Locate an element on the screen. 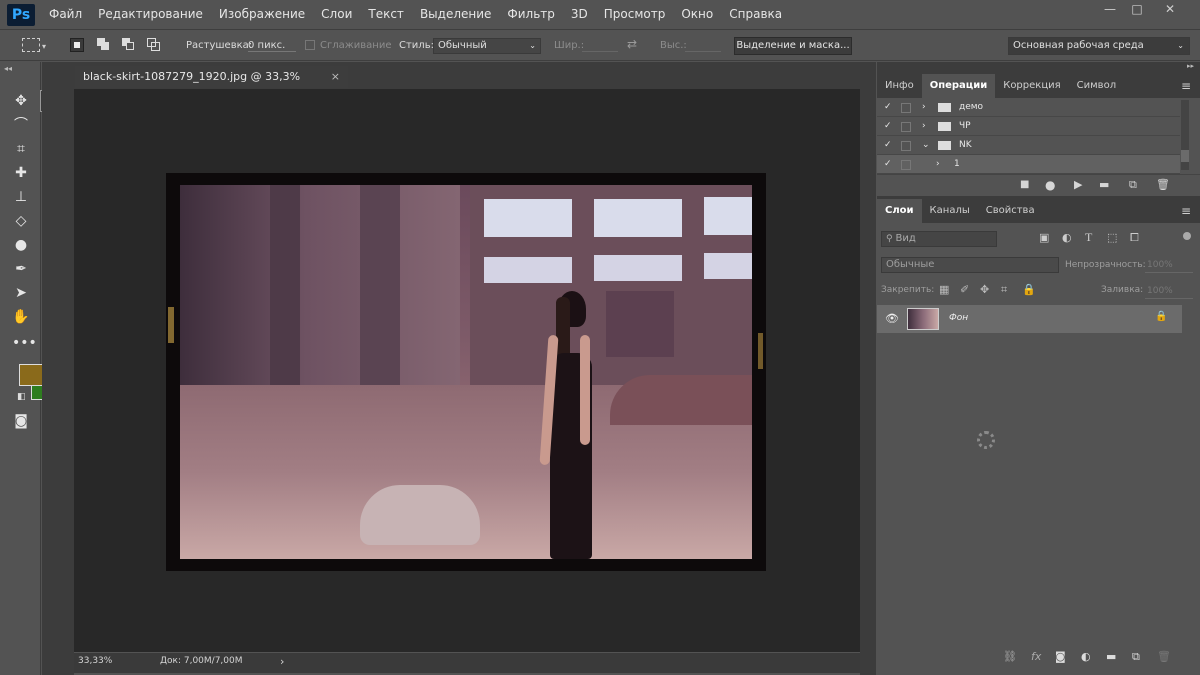 The image size is (1200, 675). more-tools-icon: ••• is located at coordinates (24, 343).